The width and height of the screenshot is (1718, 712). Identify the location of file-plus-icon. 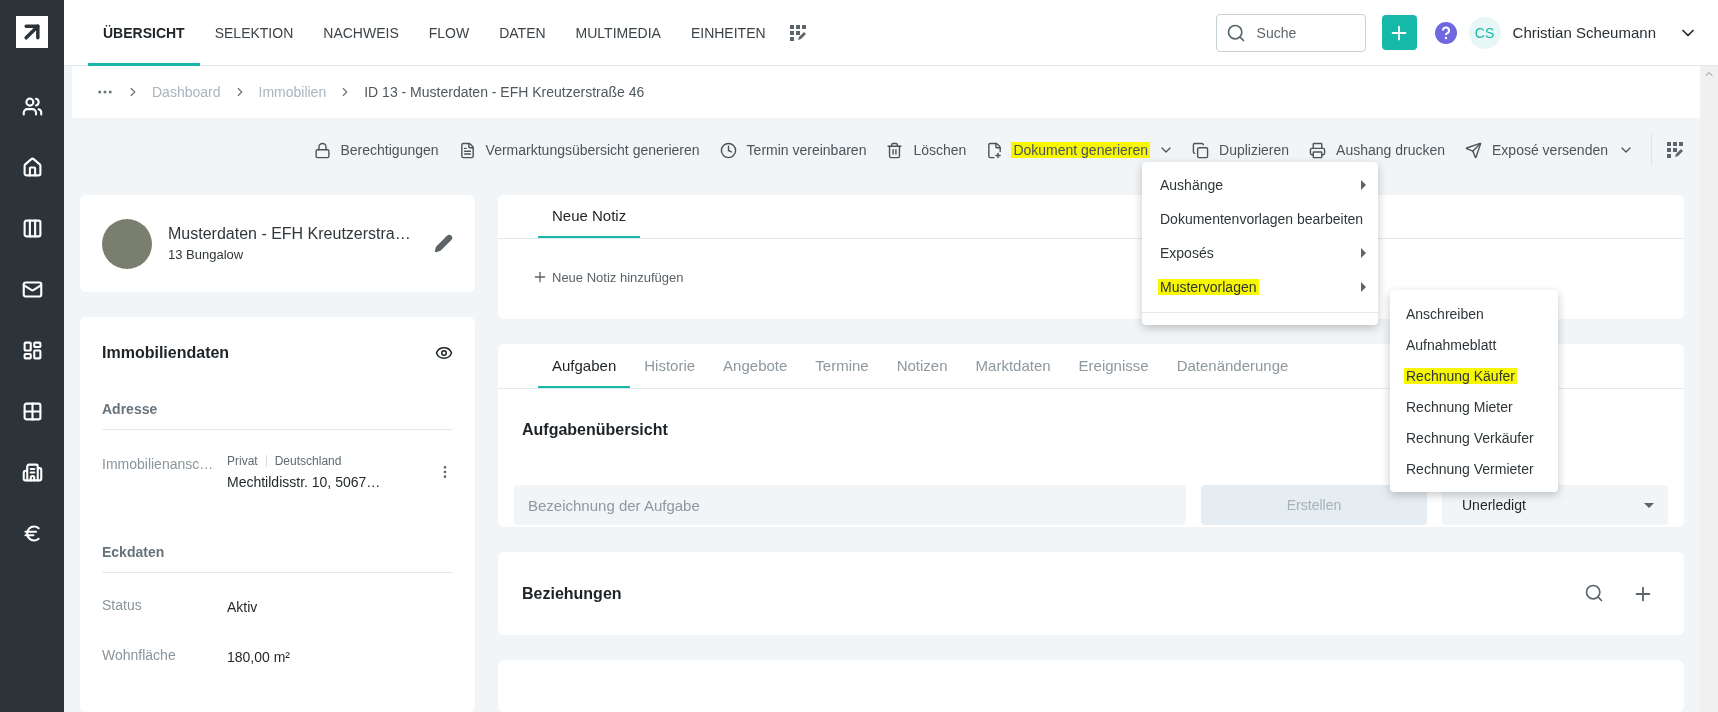
(995, 150).